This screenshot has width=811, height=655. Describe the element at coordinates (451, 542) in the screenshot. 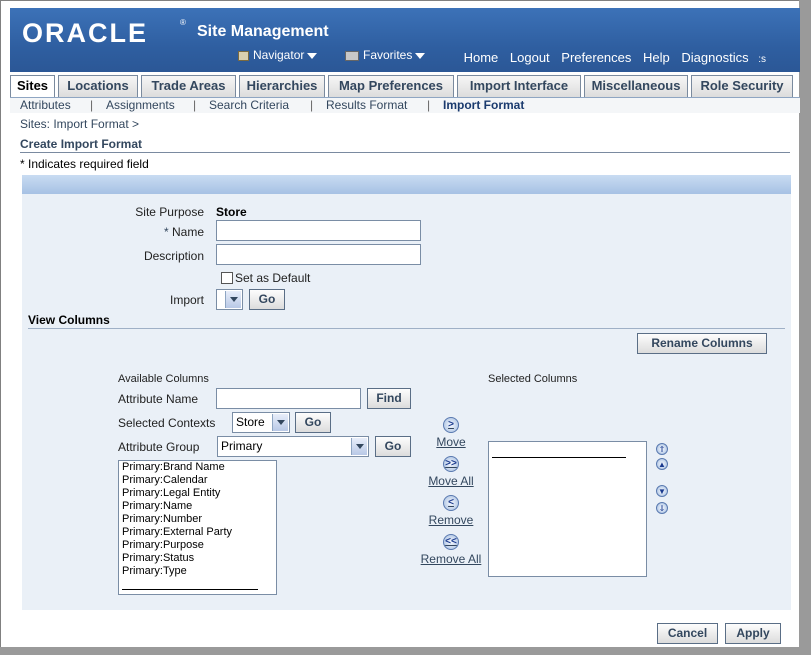

I see `remove-all-icon: <<` at that location.